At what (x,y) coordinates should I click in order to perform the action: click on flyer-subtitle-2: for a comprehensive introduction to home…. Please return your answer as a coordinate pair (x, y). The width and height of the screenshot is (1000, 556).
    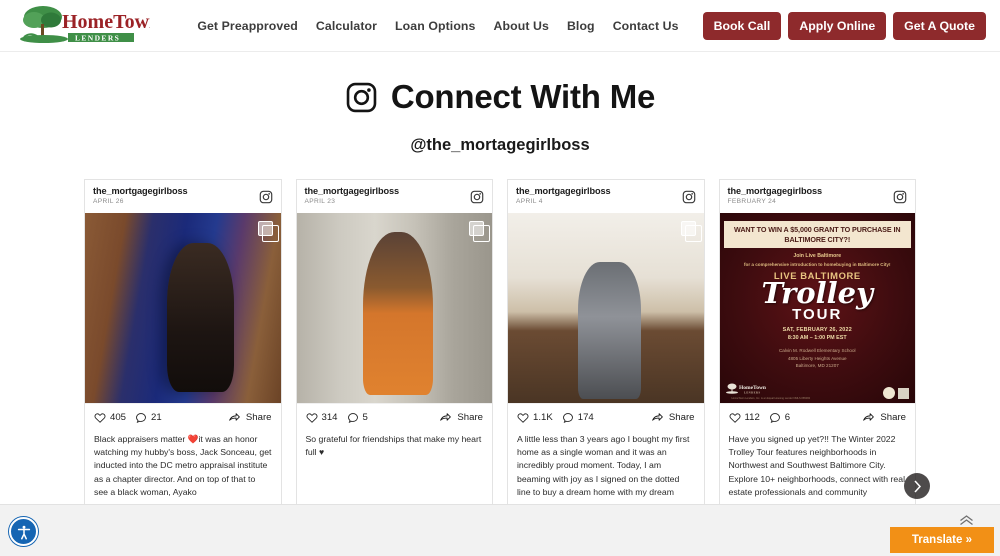
    Looking at the image, I should click on (817, 265).